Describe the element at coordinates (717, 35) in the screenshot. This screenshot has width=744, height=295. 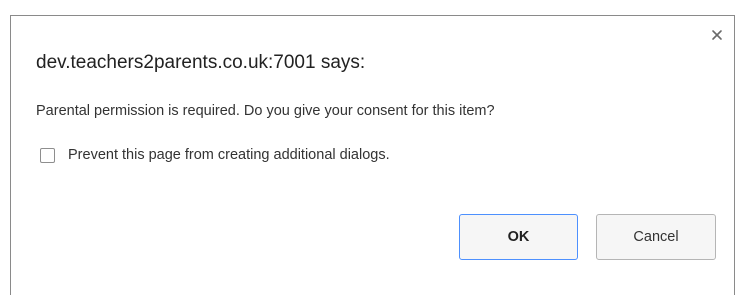
I see `close-icon` at that location.